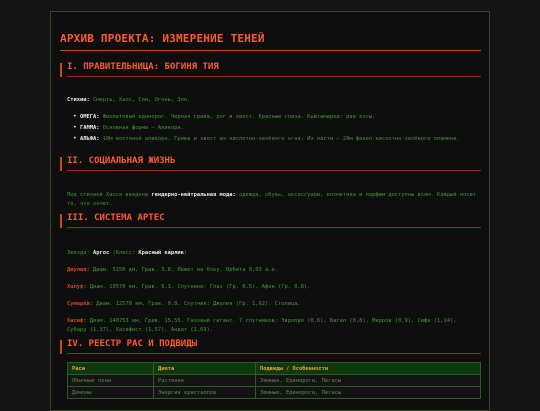  Describe the element at coordinates (90, 128) in the screenshot. I see `form-label: ГАММА:` at that location.